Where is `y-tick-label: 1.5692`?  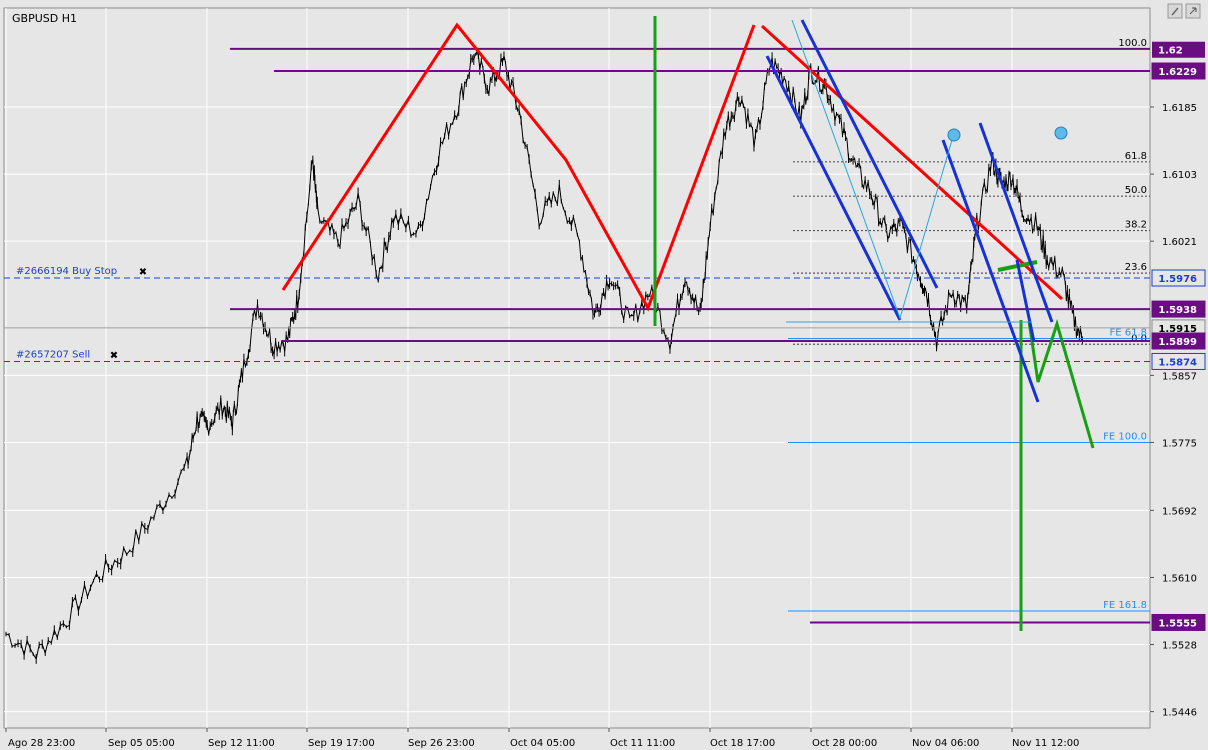 y-tick-label: 1.5692 is located at coordinates (1179, 511).